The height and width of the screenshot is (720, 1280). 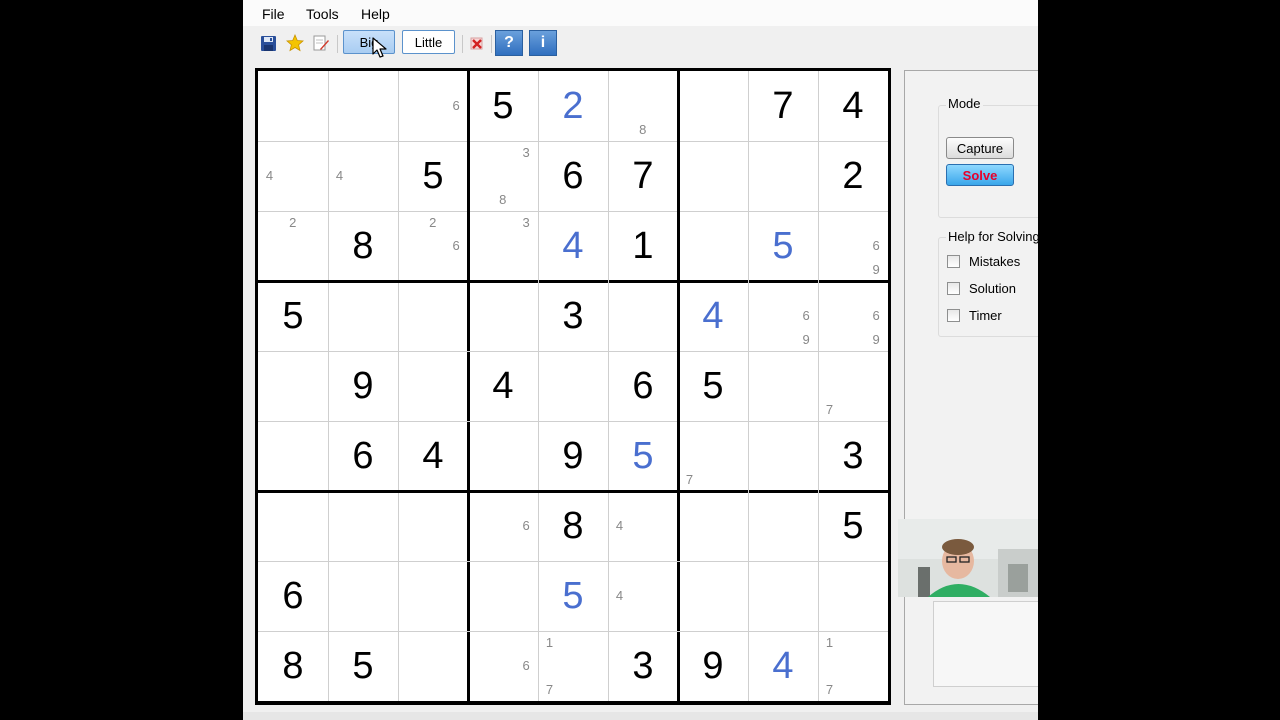 What do you see at coordinates (981, 288) in the screenshot?
I see `solution-checkbox: Solution` at bounding box center [981, 288].